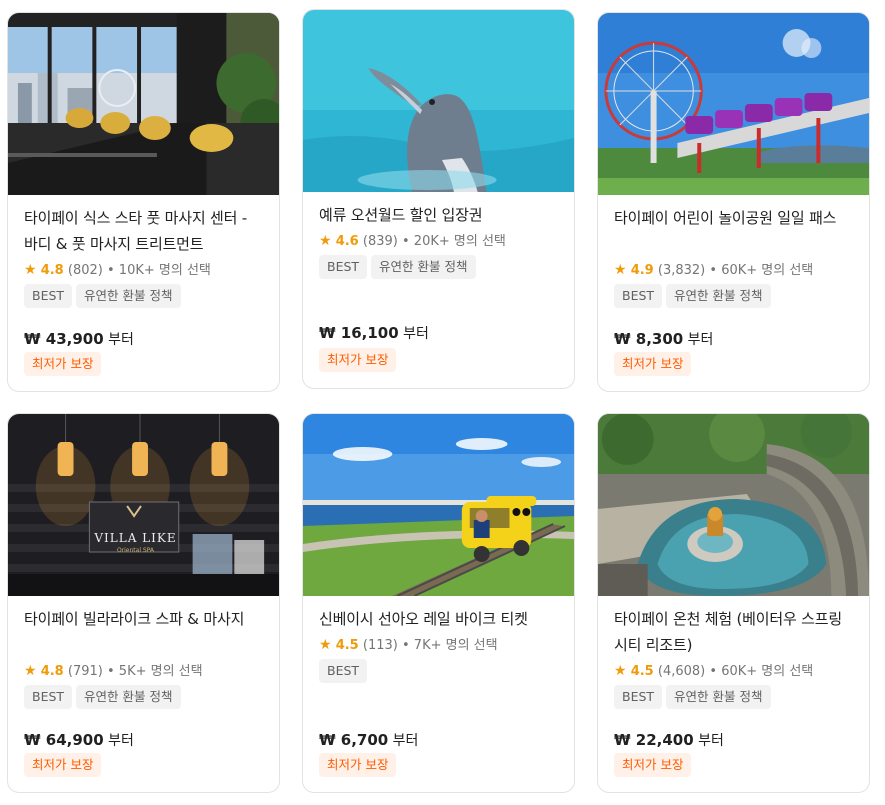 The height and width of the screenshot is (805, 885). Describe the element at coordinates (642, 270) in the screenshot. I see `rating-value: 4.9` at that location.